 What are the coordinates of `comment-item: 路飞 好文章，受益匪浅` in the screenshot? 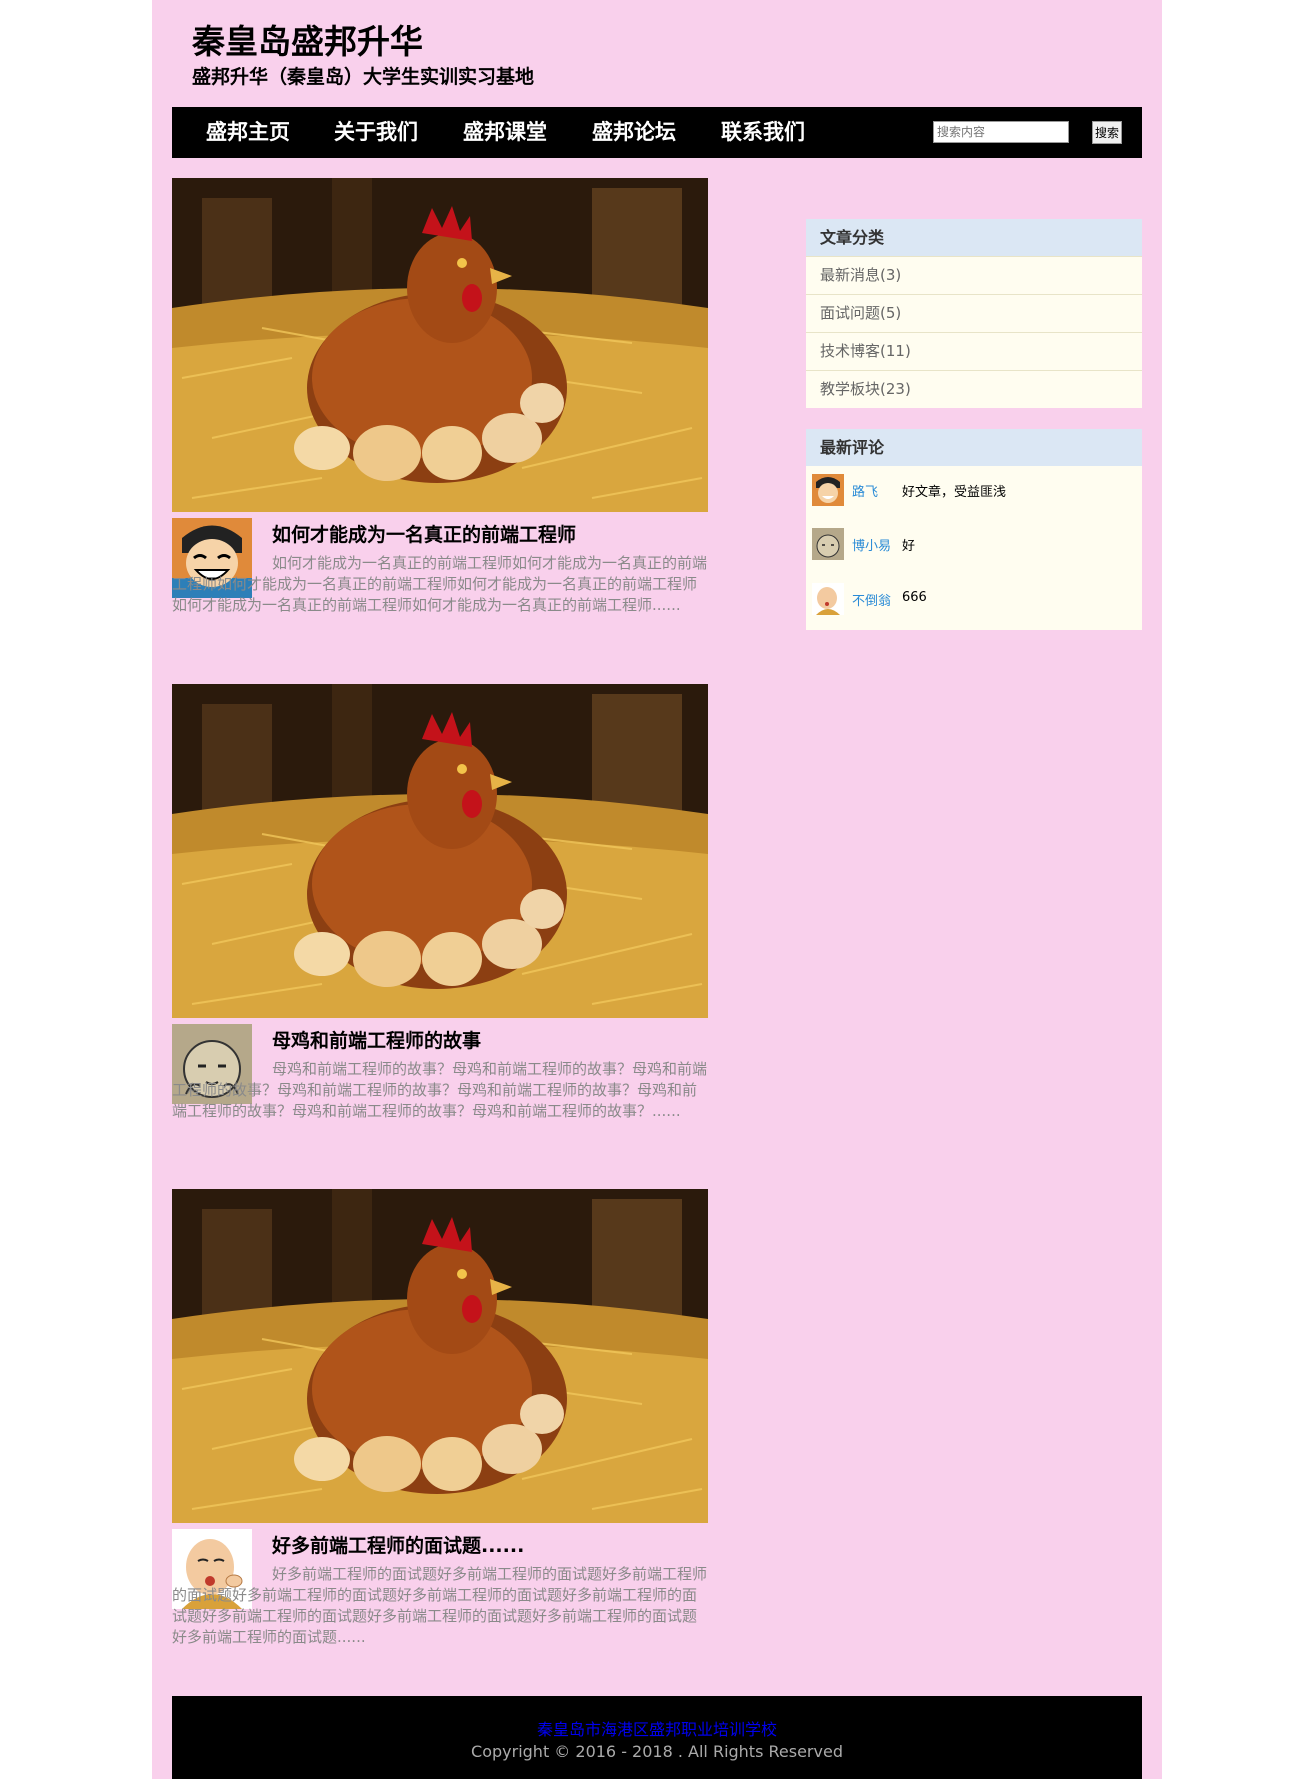 It's located at (972, 490).